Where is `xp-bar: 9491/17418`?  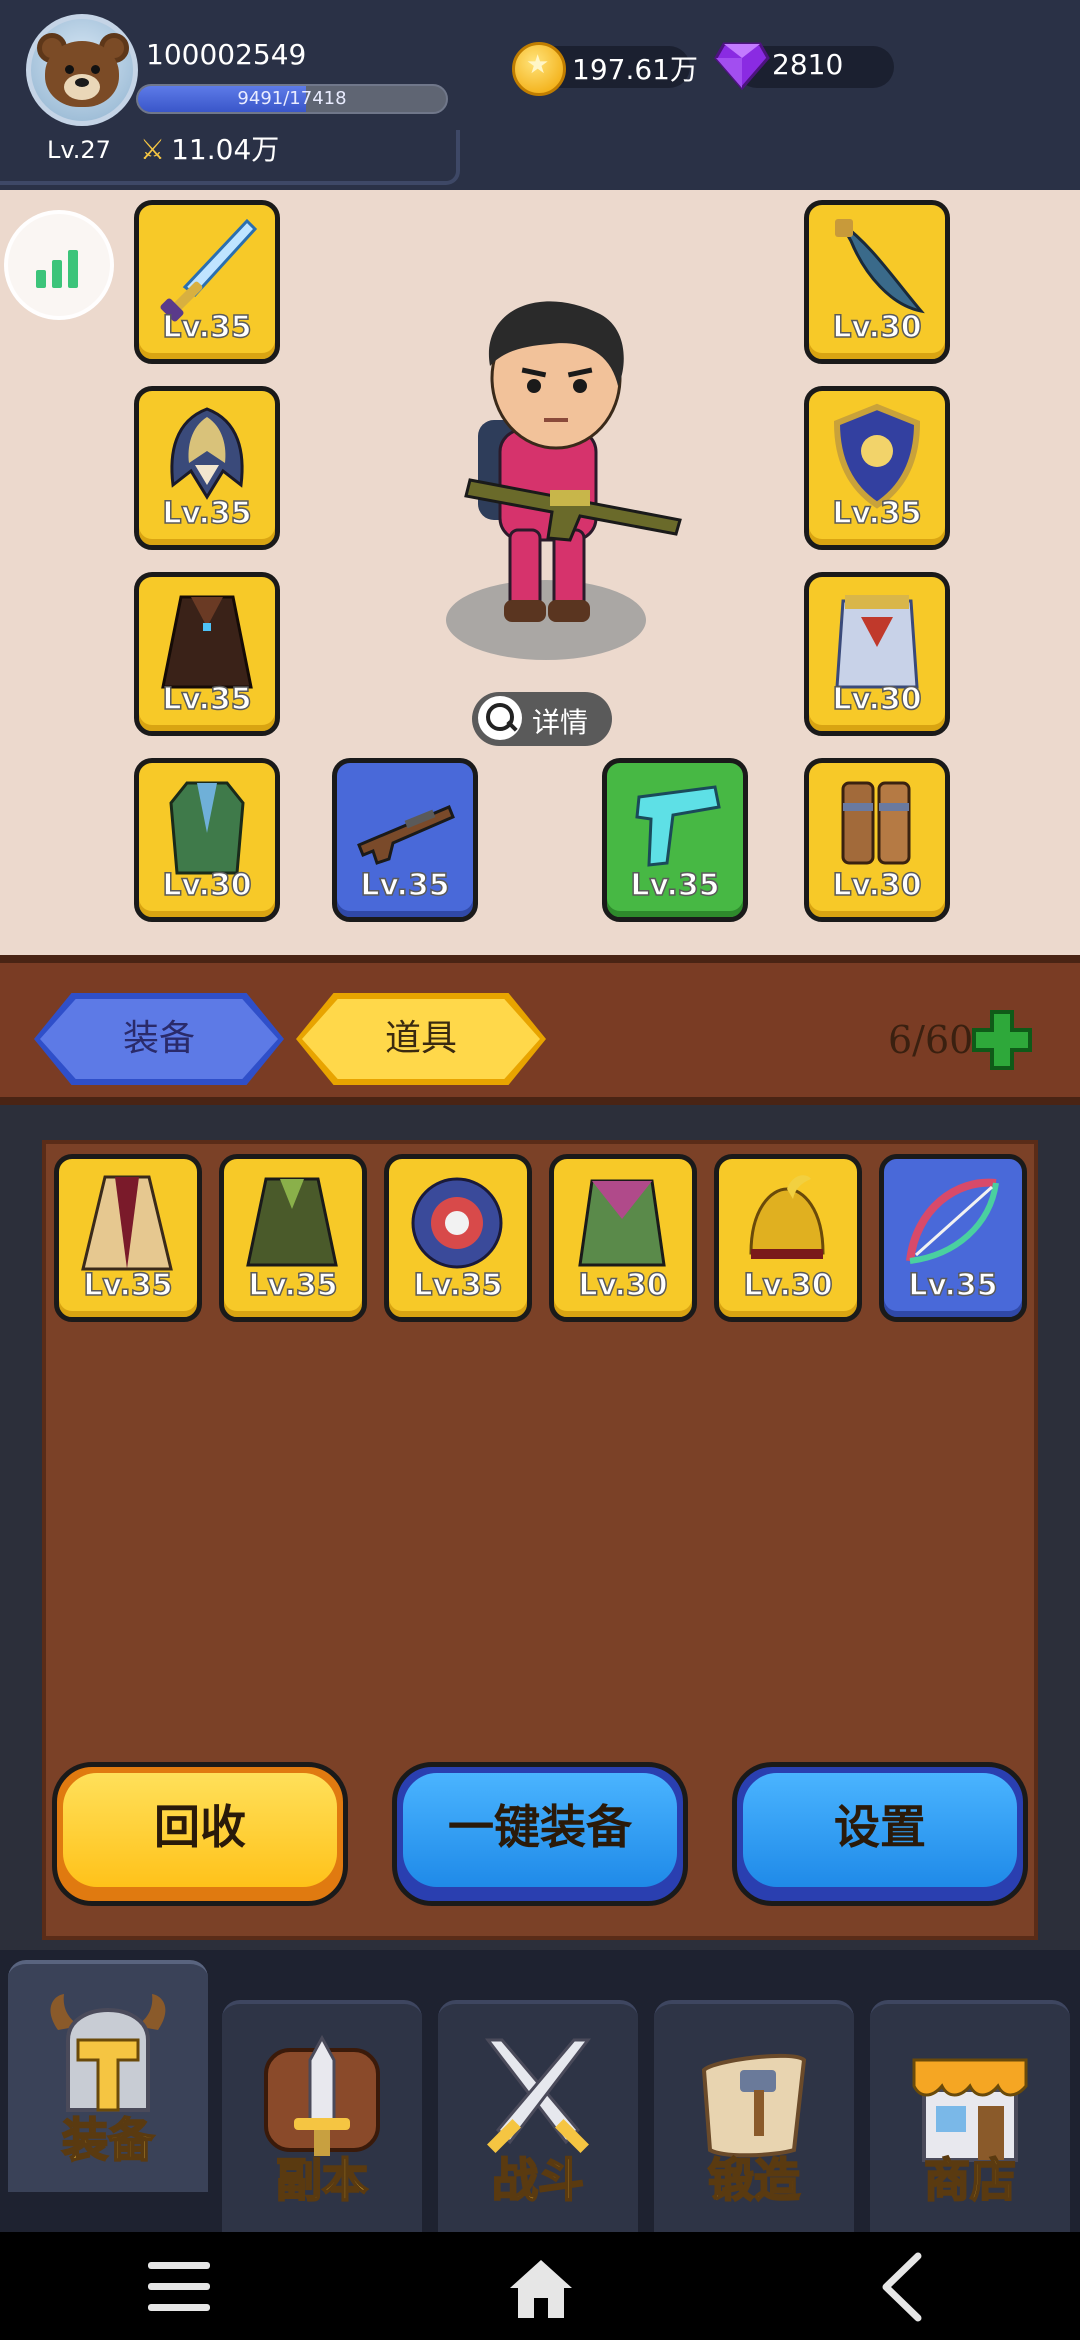
xp-bar: 9491/17418 is located at coordinates (292, 99).